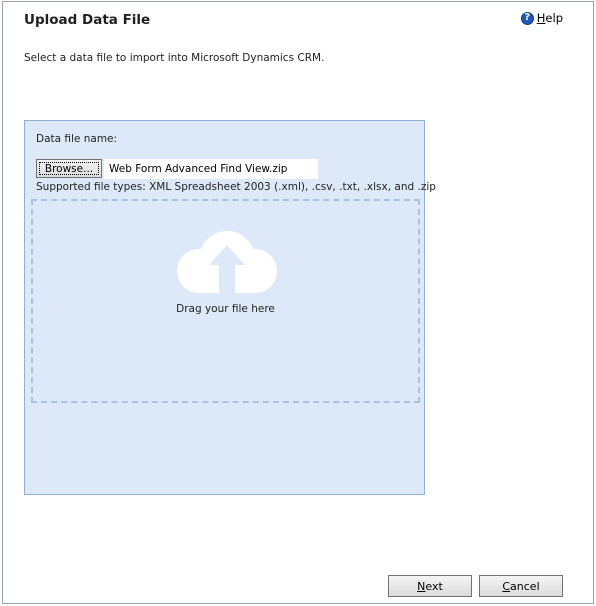  I want to click on help-link: ? Help, so click(541, 18).